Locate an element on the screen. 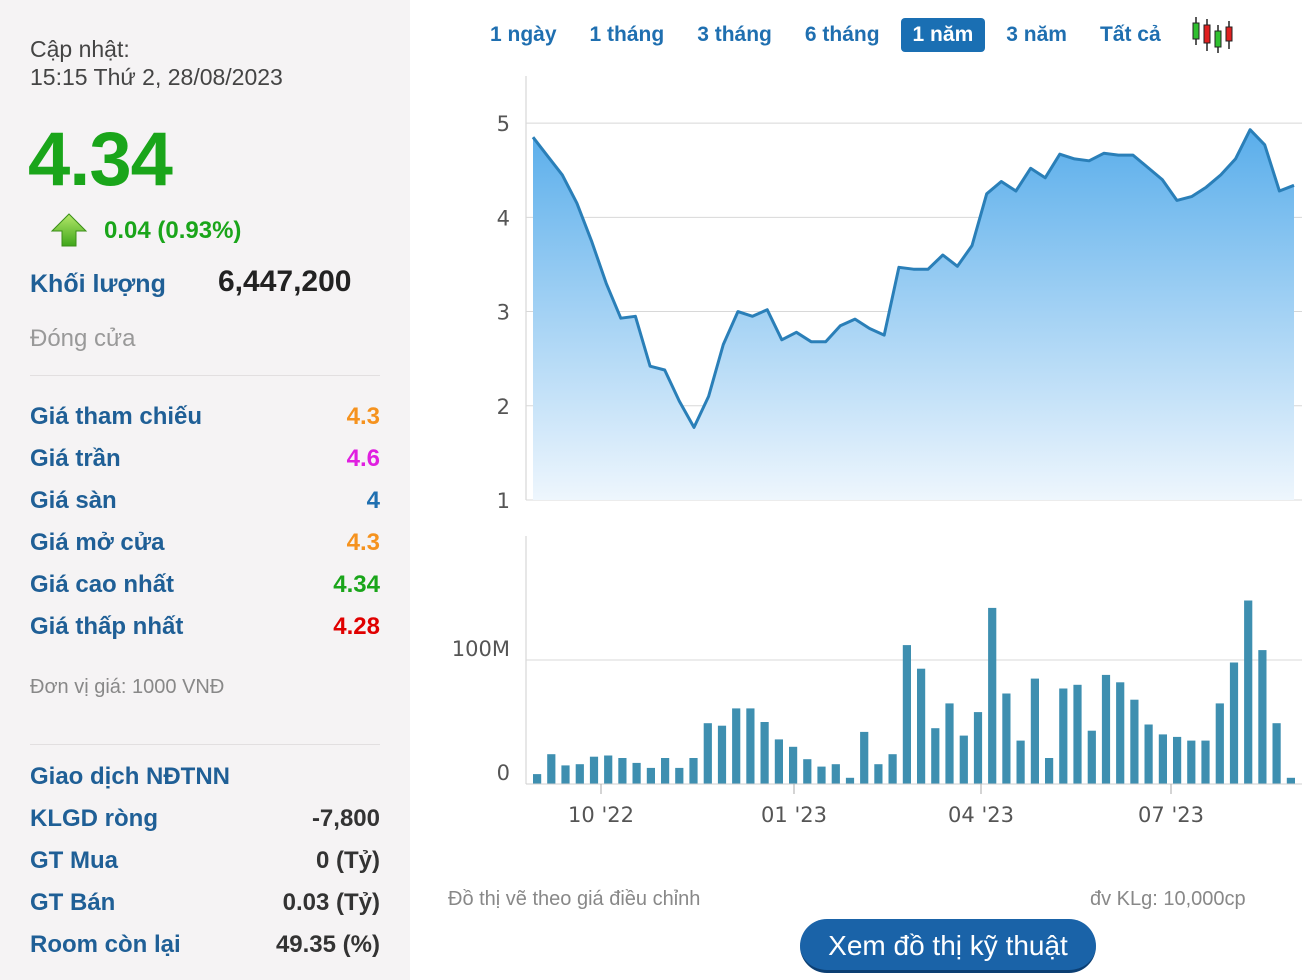  volume-tick-label: 0 is located at coordinates (503, 773).